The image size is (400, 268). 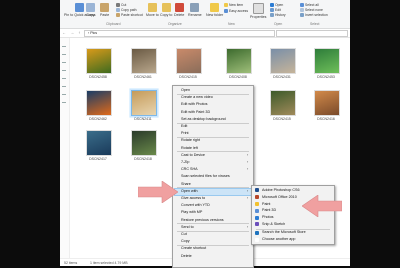 What do you see at coordinates (257, 239) in the screenshot?
I see `app-icon` at bounding box center [257, 239].